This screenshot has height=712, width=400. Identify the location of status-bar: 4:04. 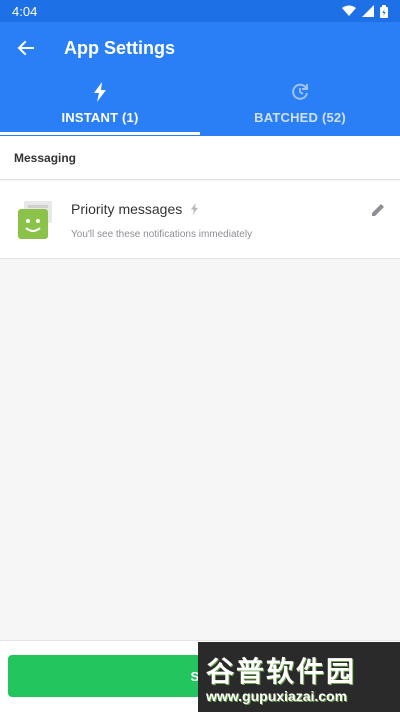
(200, 11).